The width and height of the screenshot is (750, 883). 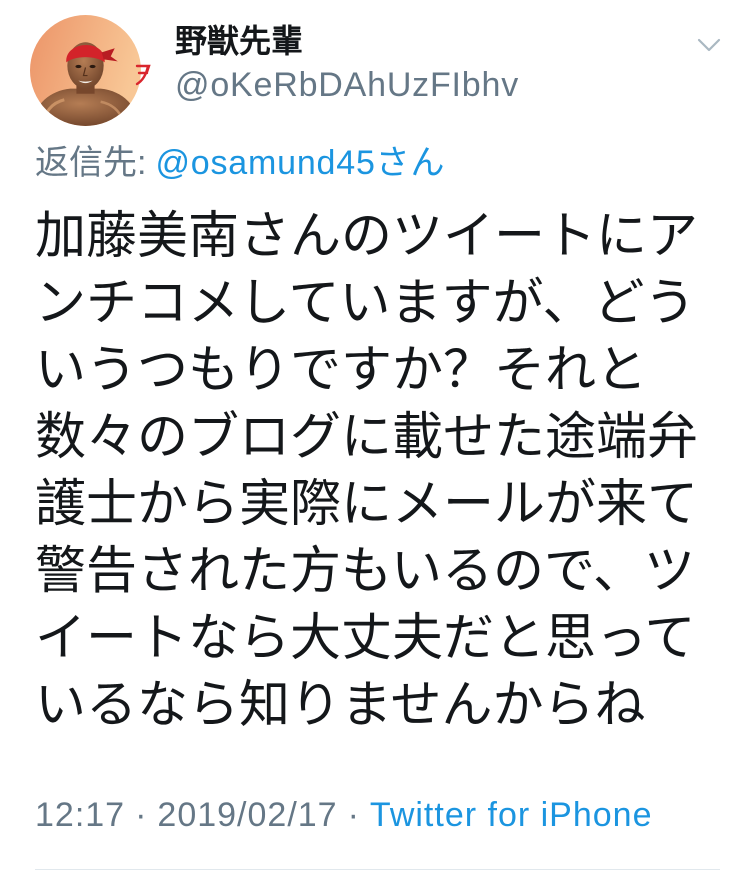 I want to click on tweet-text-line: ンチコメしていますが、どう, so click(x=365, y=302).